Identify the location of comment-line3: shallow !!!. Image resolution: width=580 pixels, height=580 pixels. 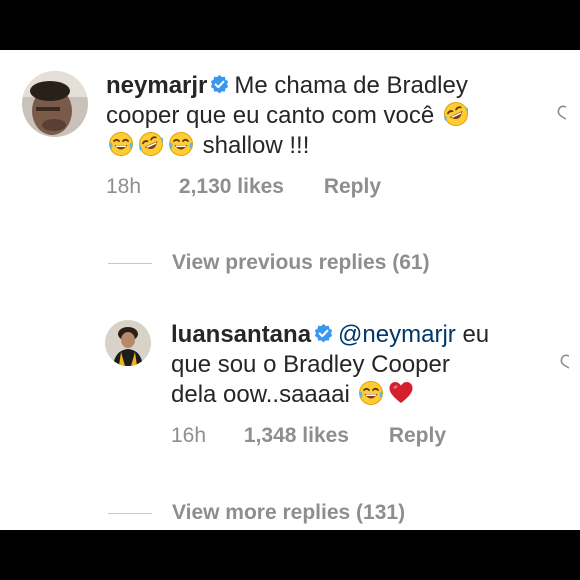
(256, 145).